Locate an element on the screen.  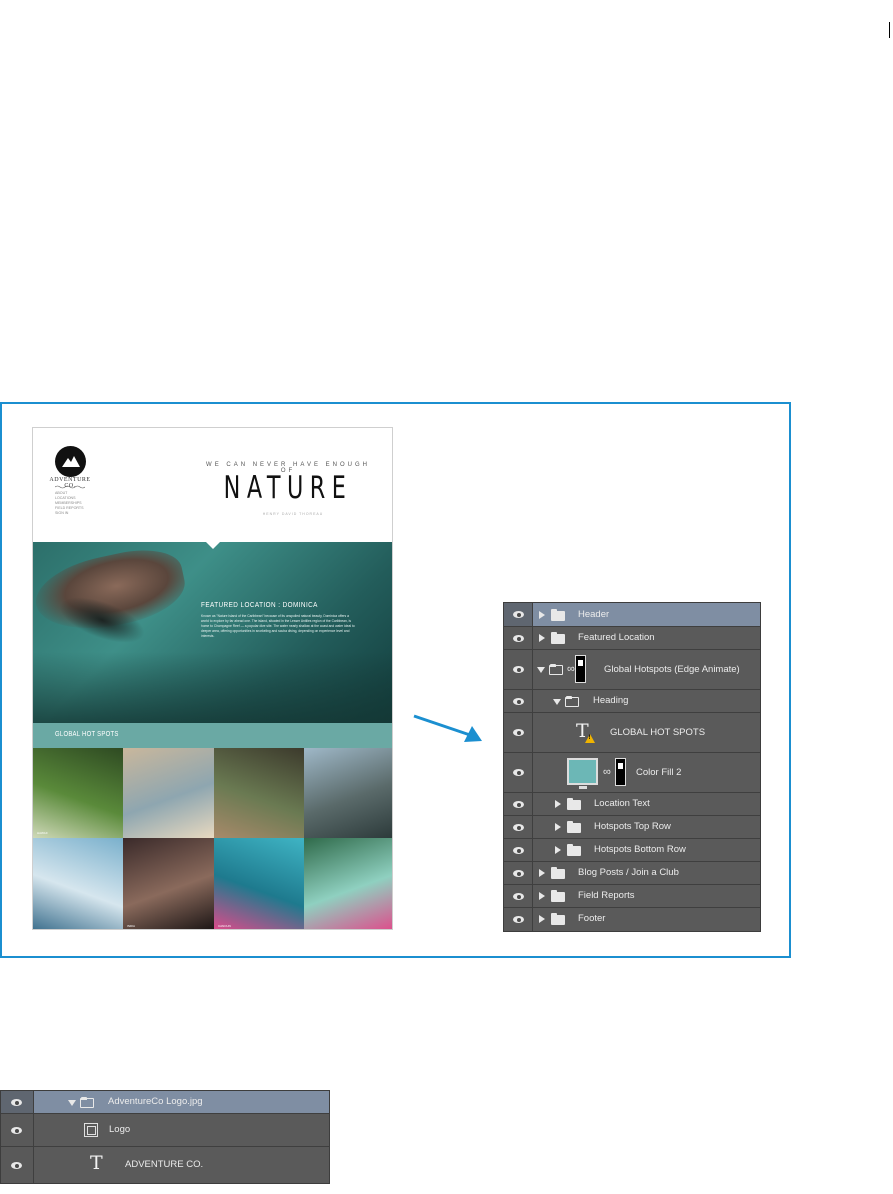
hero-notch is located at coordinates (213, 545).